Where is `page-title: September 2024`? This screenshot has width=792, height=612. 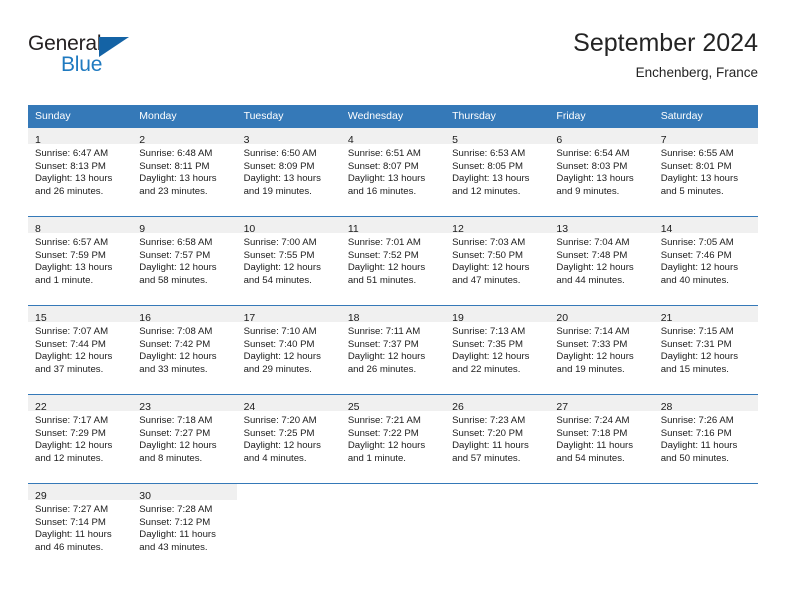 page-title: September 2024 is located at coordinates (665, 43).